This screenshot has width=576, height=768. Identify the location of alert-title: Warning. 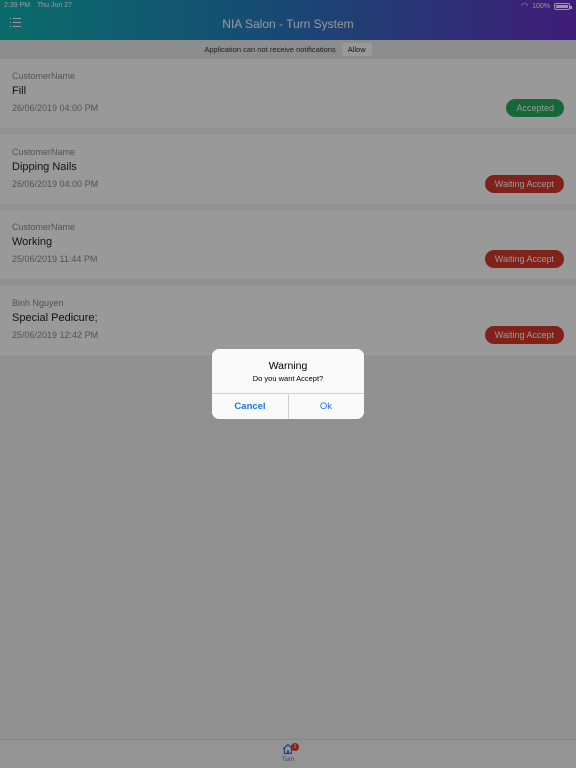
(288, 366).